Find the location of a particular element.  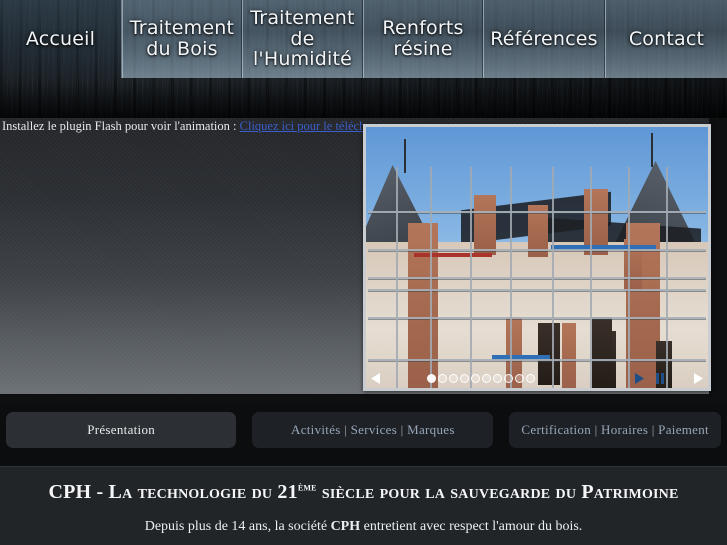

nav-item-accueil: Accueil is located at coordinates (61, 39).